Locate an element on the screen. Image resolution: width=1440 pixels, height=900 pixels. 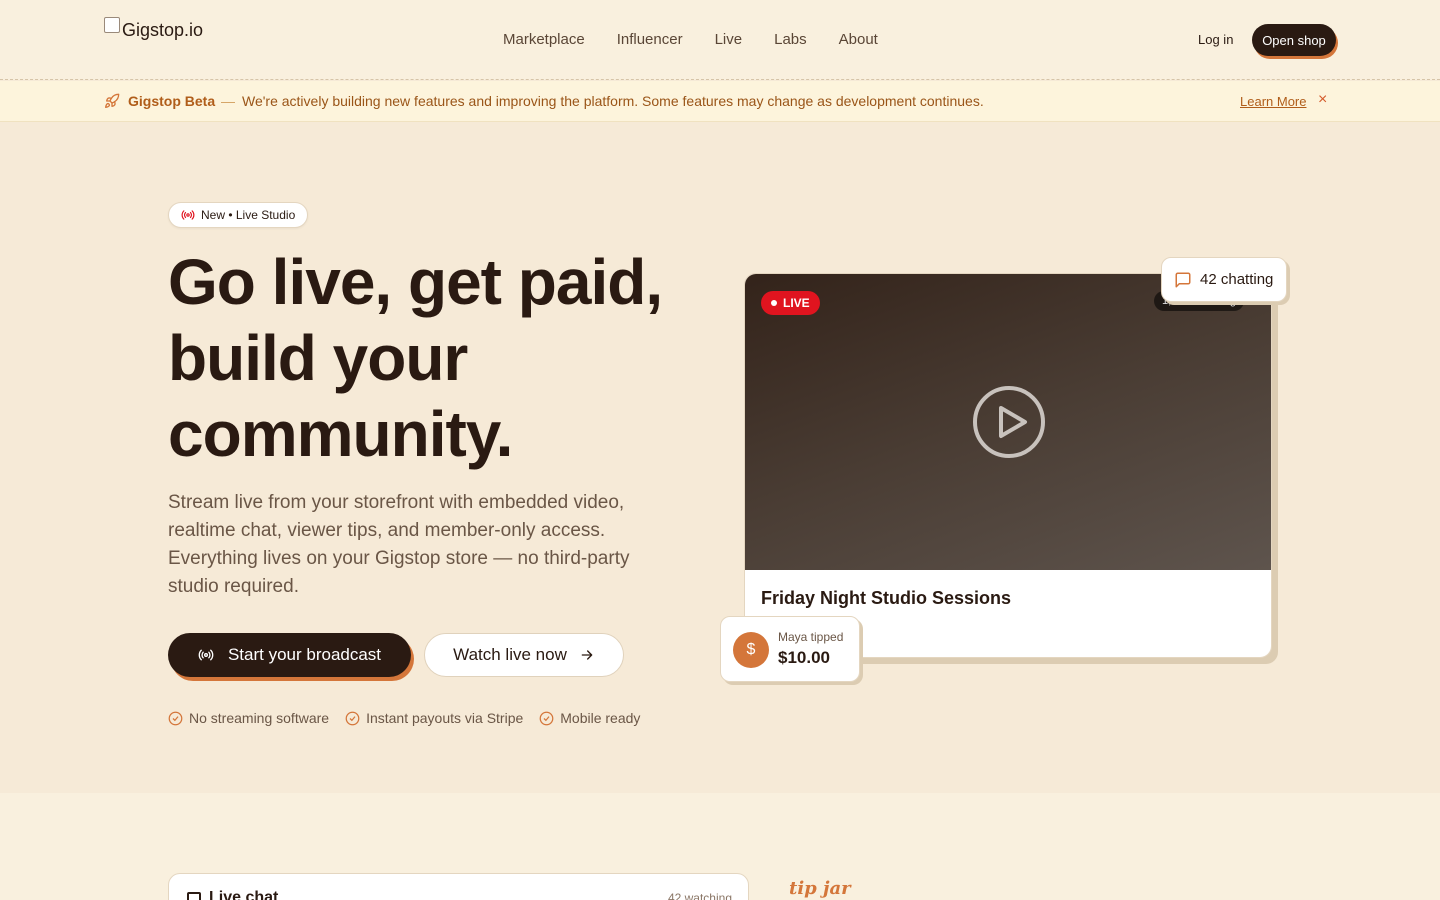
watch-live-label: Watch live now is located at coordinates (510, 654).